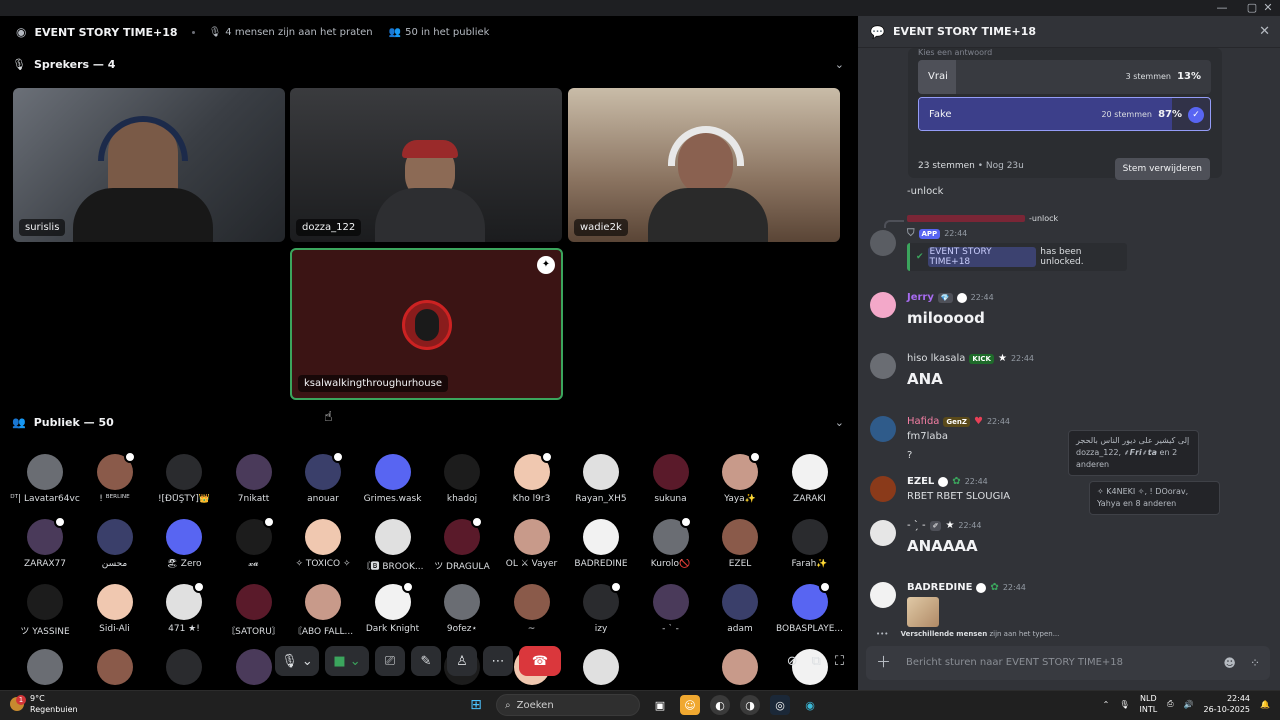  Describe the element at coordinates (792, 661) in the screenshot. I see `hide-nonvideo-icon: ⊘` at that location.